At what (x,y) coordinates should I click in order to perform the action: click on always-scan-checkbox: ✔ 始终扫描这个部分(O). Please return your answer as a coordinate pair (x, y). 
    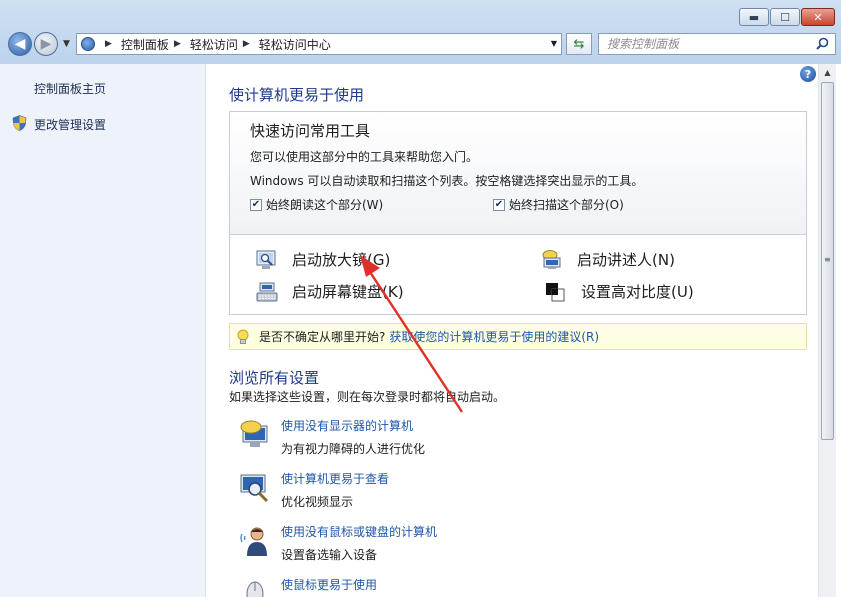
    Looking at the image, I should click on (558, 204).